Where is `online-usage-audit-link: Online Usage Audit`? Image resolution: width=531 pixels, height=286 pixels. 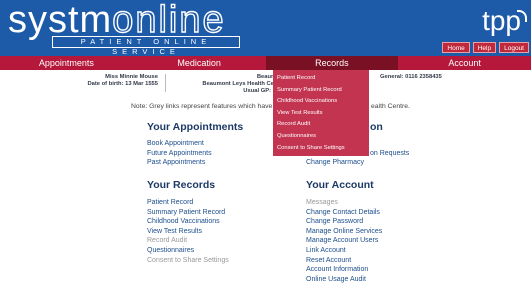
online-usage-audit-link: Online Usage Audit is located at coordinates (344, 280).